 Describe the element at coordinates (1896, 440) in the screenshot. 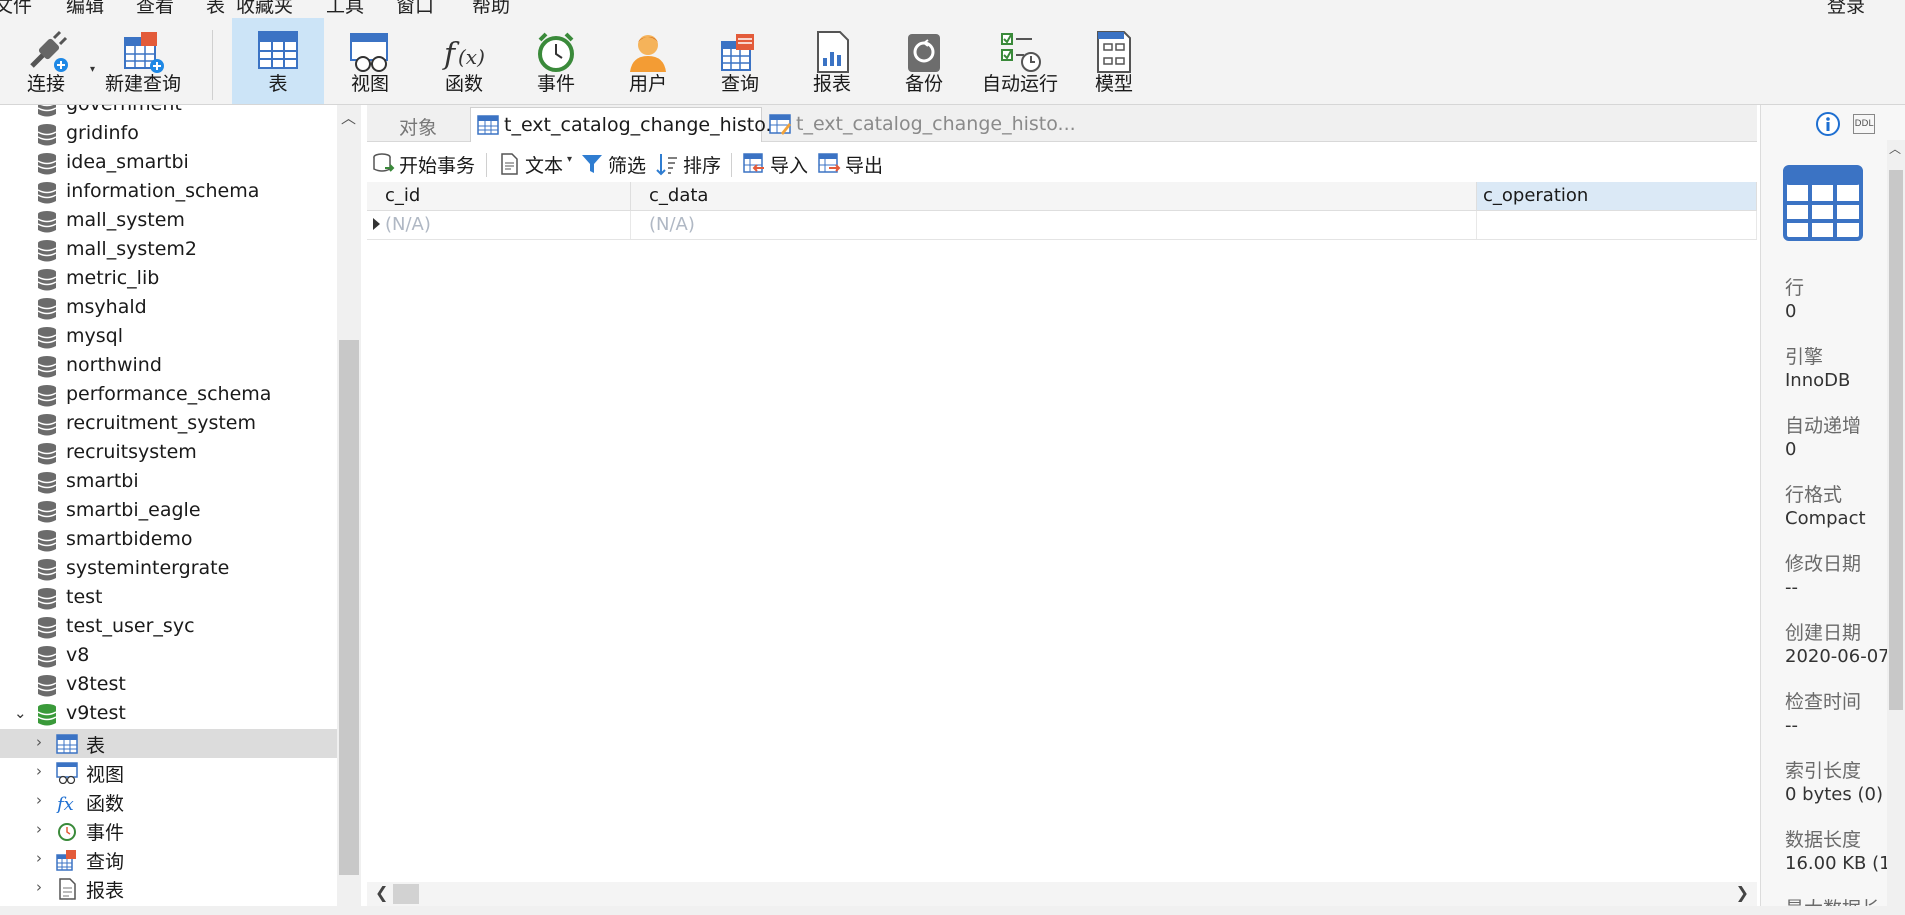

I see `info-scrollbar-thumb` at that location.